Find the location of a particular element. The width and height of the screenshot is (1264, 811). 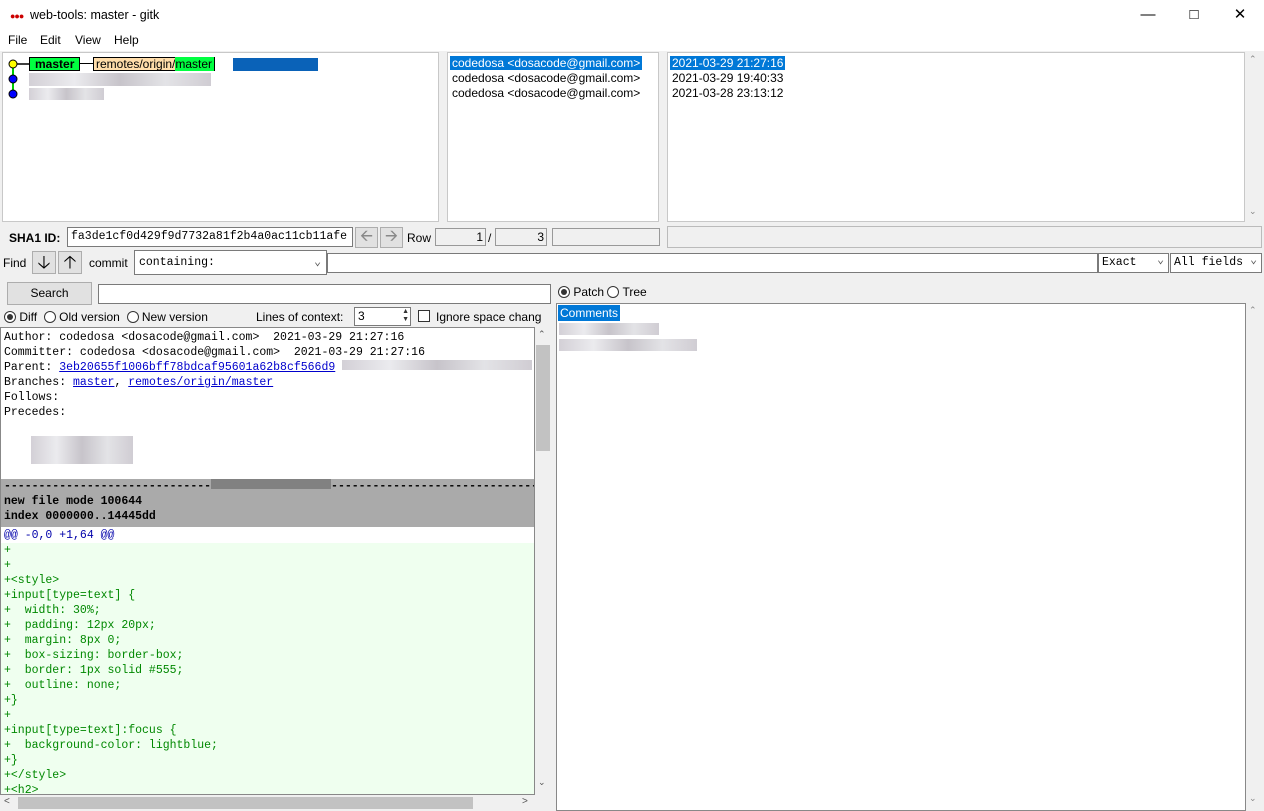

menu-edit: Edit is located at coordinates (50, 40).